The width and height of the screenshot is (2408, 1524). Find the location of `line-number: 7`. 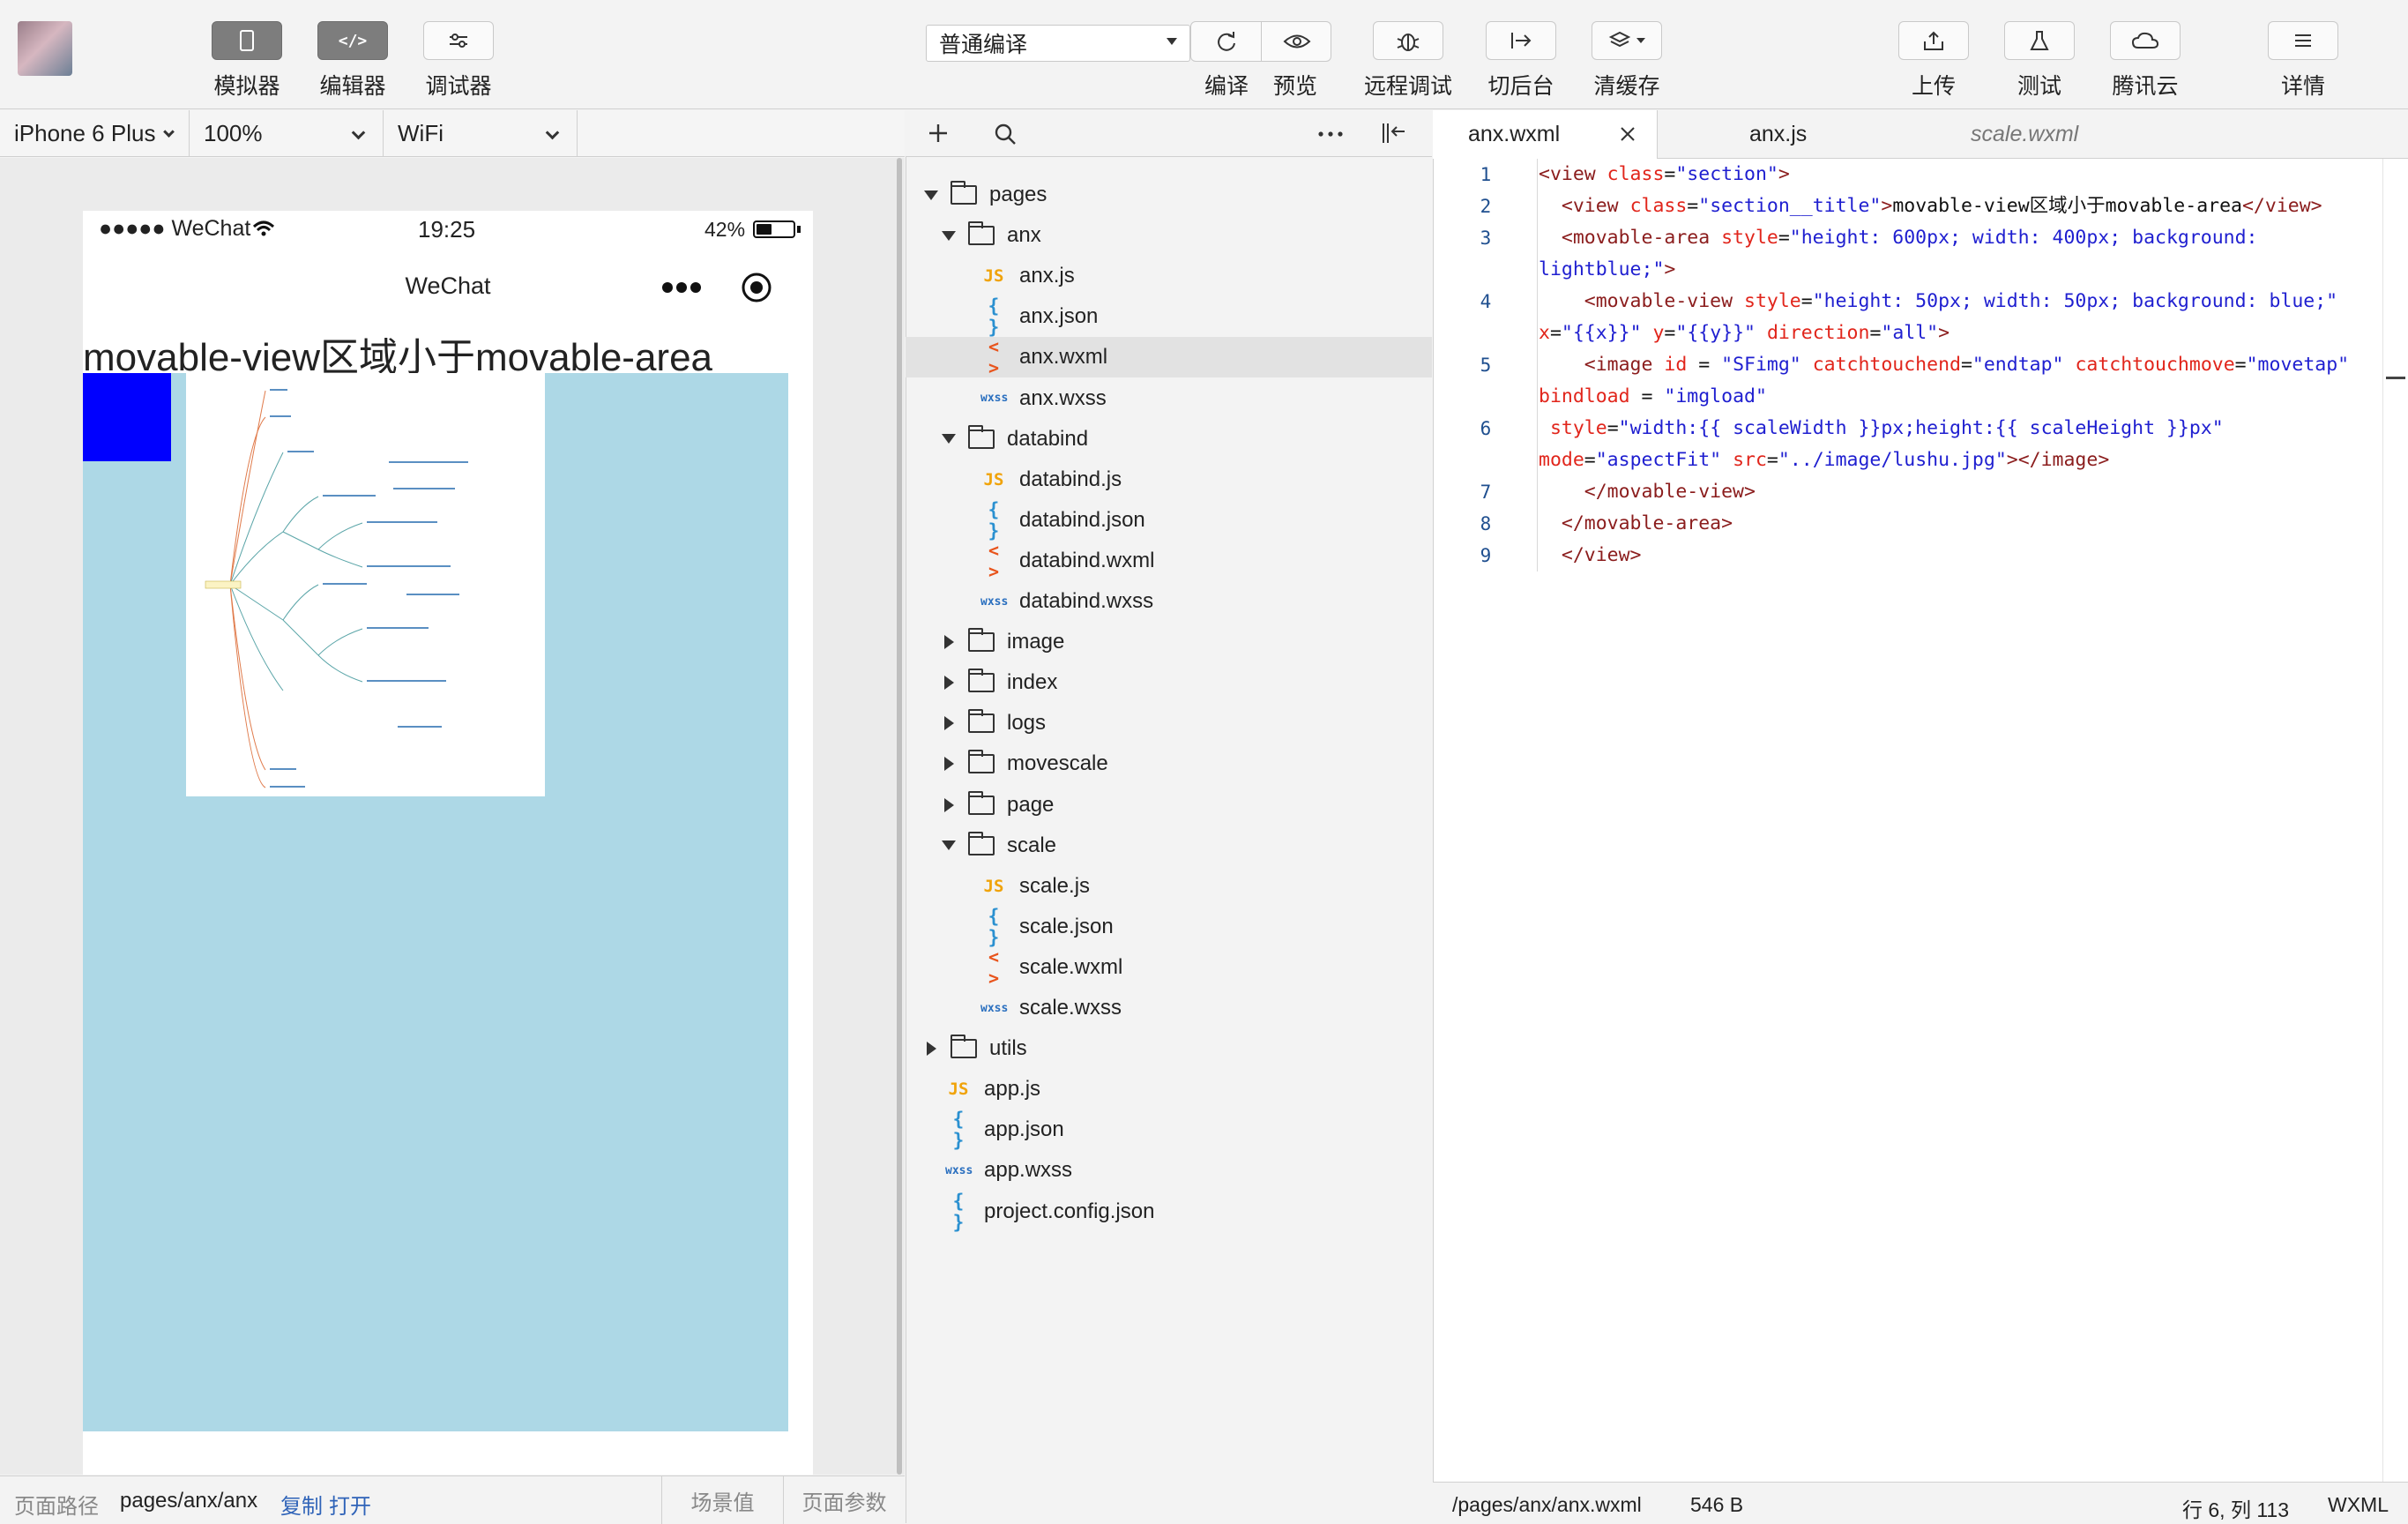

line-number: 7 is located at coordinates (1486, 492).